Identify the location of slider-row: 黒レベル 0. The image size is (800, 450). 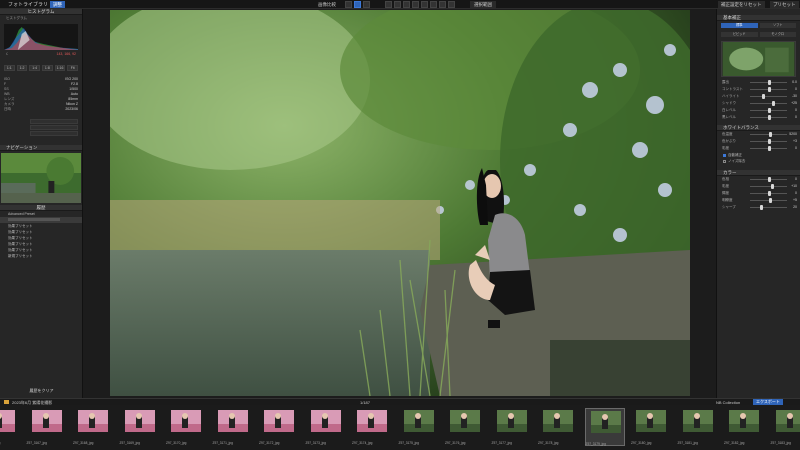
(758, 117).